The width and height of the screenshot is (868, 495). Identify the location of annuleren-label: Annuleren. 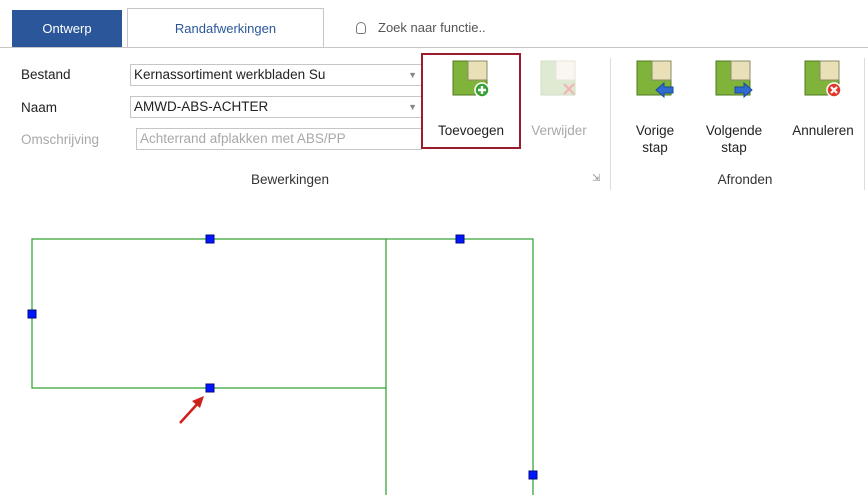
(823, 130).